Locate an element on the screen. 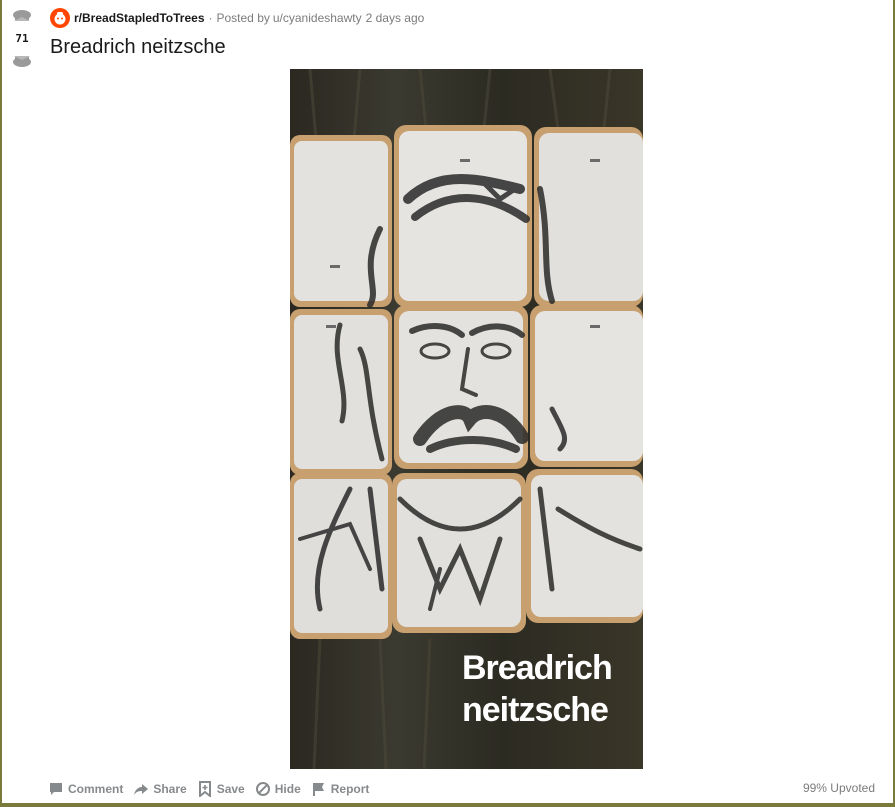 This screenshot has height=807, width=895. comment-label: Comment is located at coordinates (96, 789).